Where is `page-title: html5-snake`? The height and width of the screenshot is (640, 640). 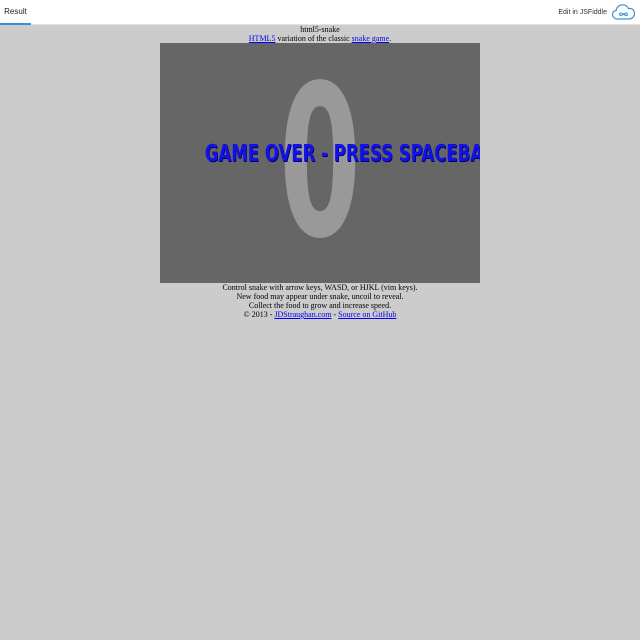 page-title: html5-snake is located at coordinates (320, 29).